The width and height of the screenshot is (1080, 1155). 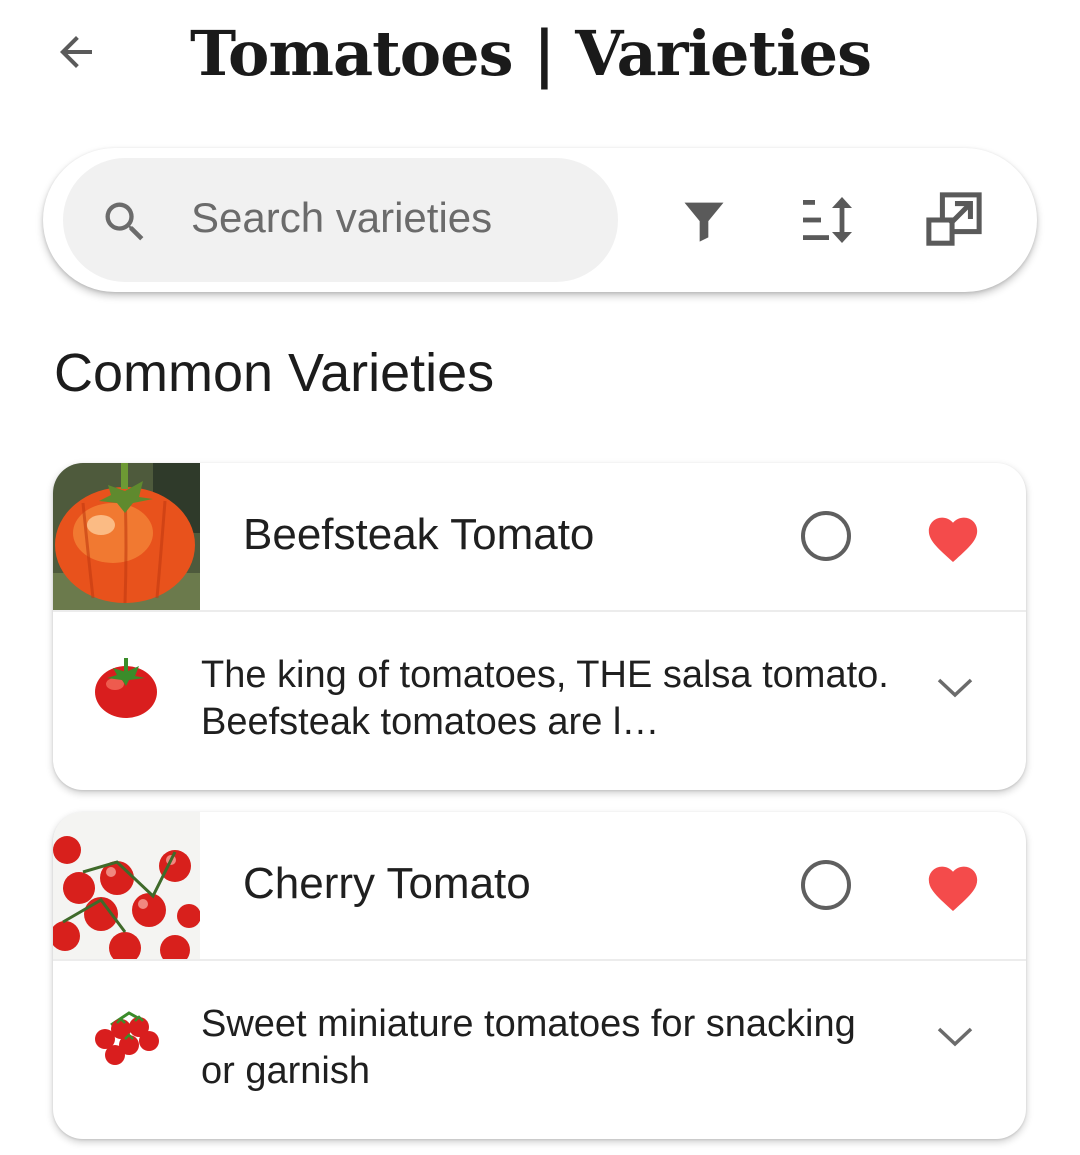 I want to click on section-title: Common Varieties, so click(x=274, y=373).